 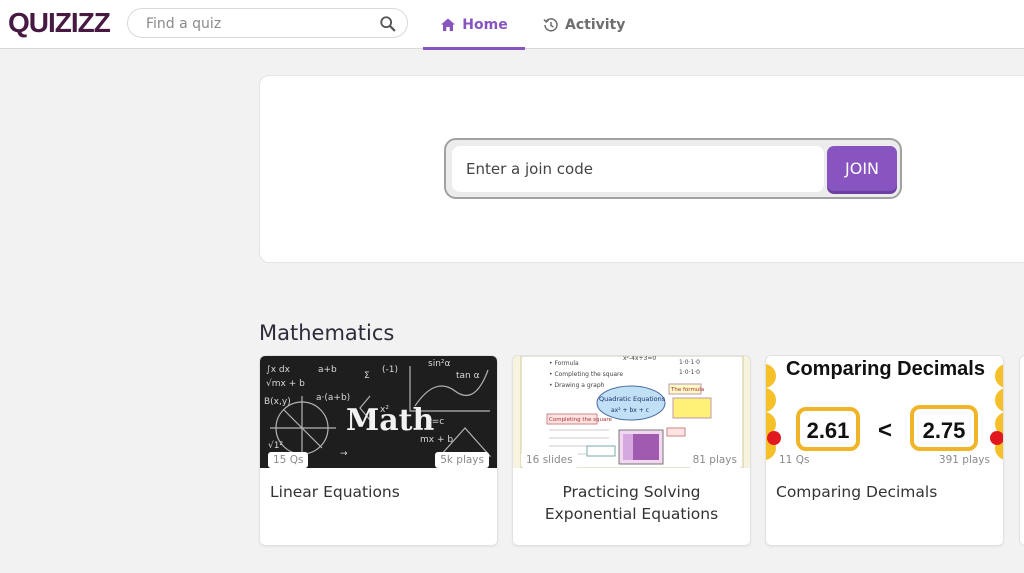 I want to click on thumb-math-text: Math, so click(x=390, y=420).